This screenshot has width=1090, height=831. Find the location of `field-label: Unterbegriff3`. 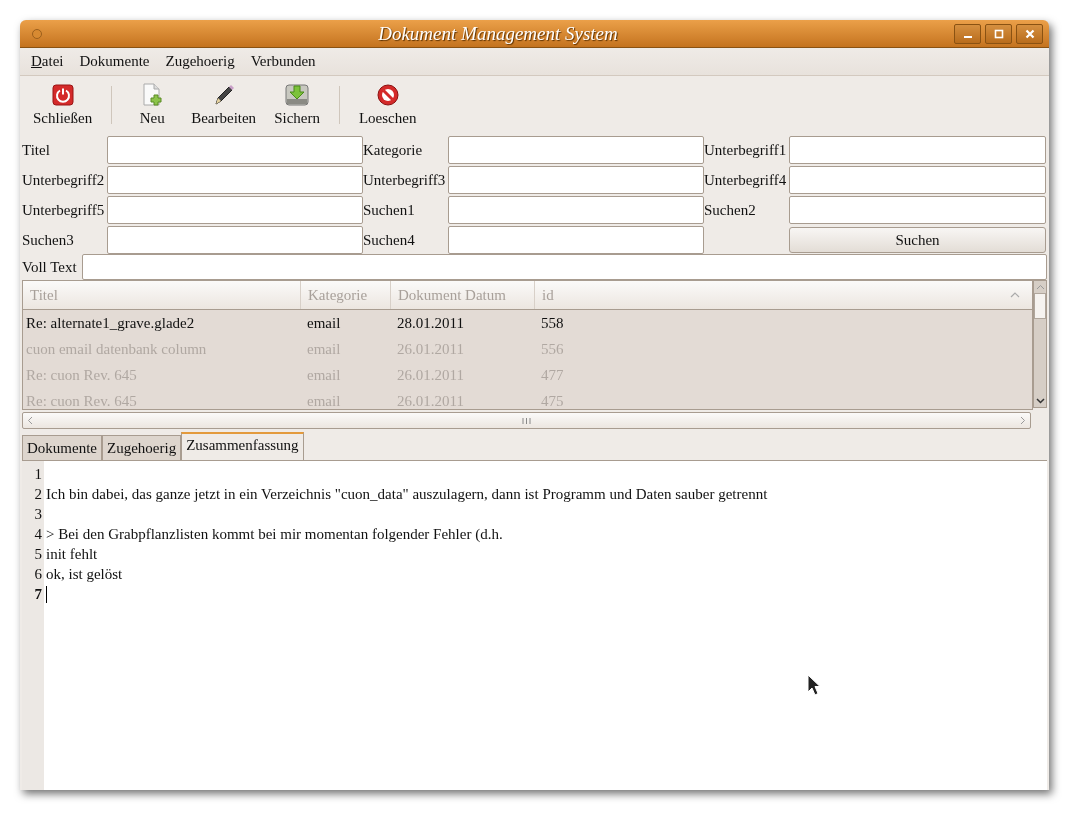

field-label: Unterbegriff3 is located at coordinates (405, 180).